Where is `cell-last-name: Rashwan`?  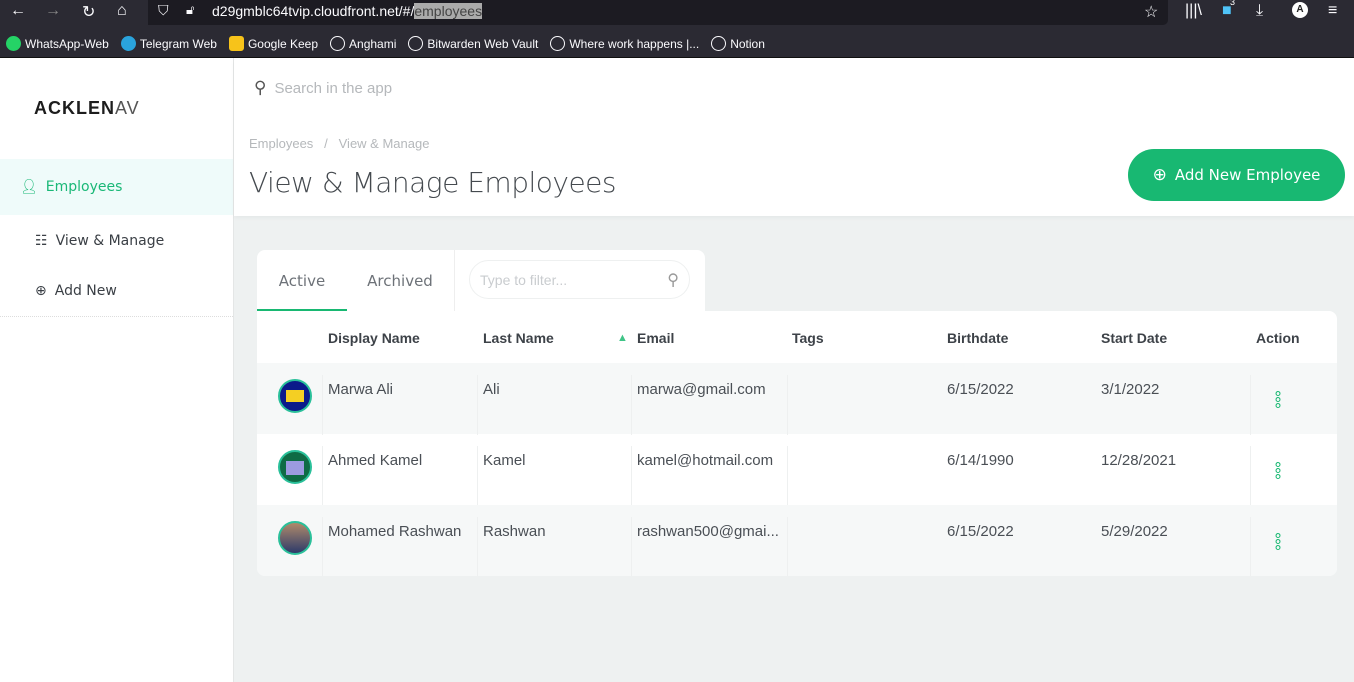
cell-last-name: Rashwan is located at coordinates (514, 531).